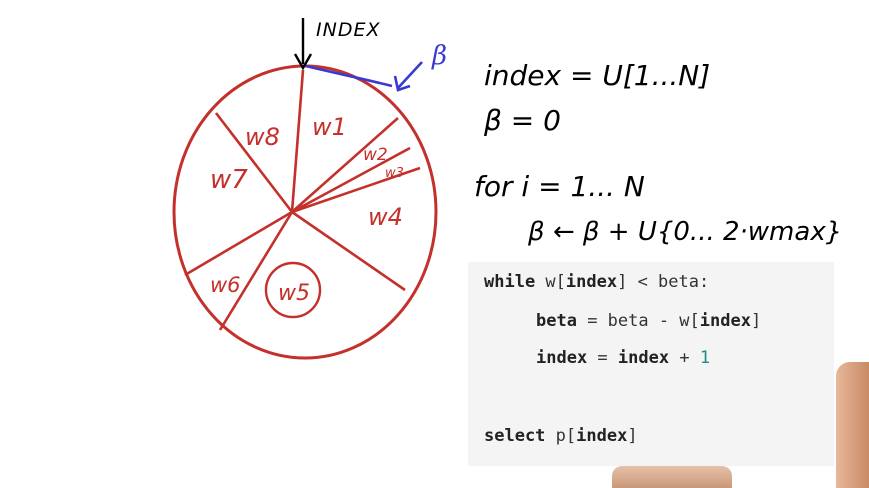  What do you see at coordinates (672, 477) in the screenshot?
I see `presenter-arm` at bounding box center [672, 477].